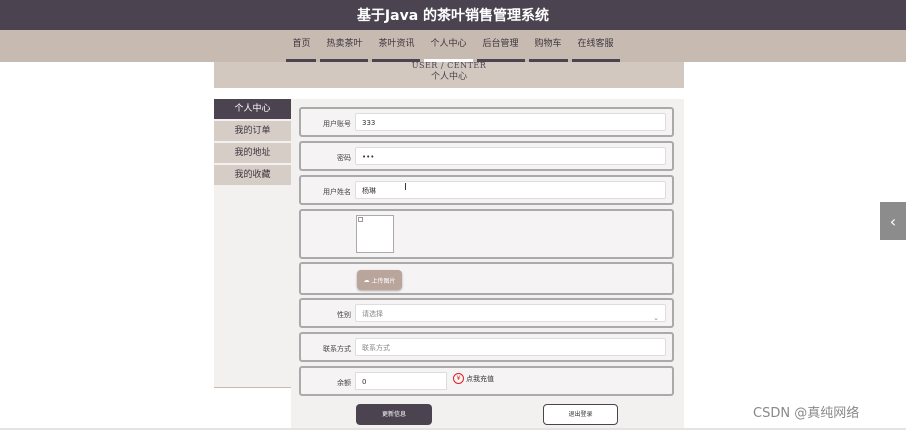  What do you see at coordinates (360, 219) in the screenshot?
I see `broken-image-icon` at bounding box center [360, 219].